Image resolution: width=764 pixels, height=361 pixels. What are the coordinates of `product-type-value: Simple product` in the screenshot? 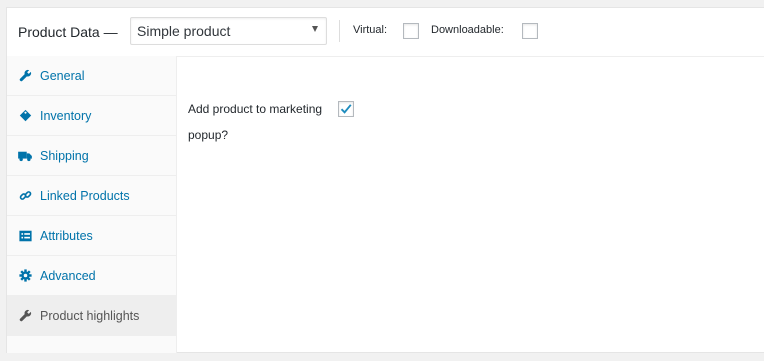 It's located at (184, 31).